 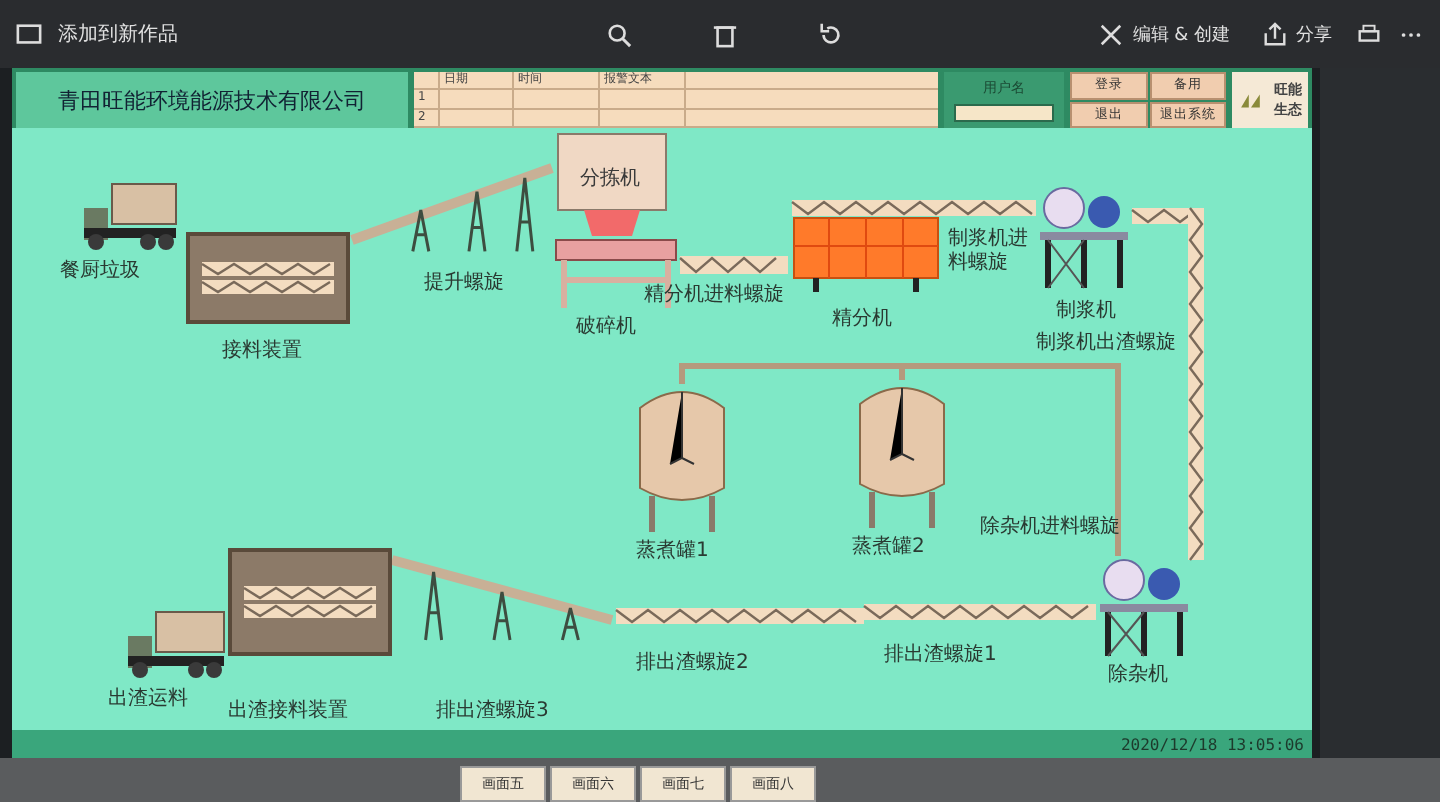 What do you see at coordinates (1086, 312) in the screenshot?
I see `equipment-label: 制浆机` at bounding box center [1086, 312].